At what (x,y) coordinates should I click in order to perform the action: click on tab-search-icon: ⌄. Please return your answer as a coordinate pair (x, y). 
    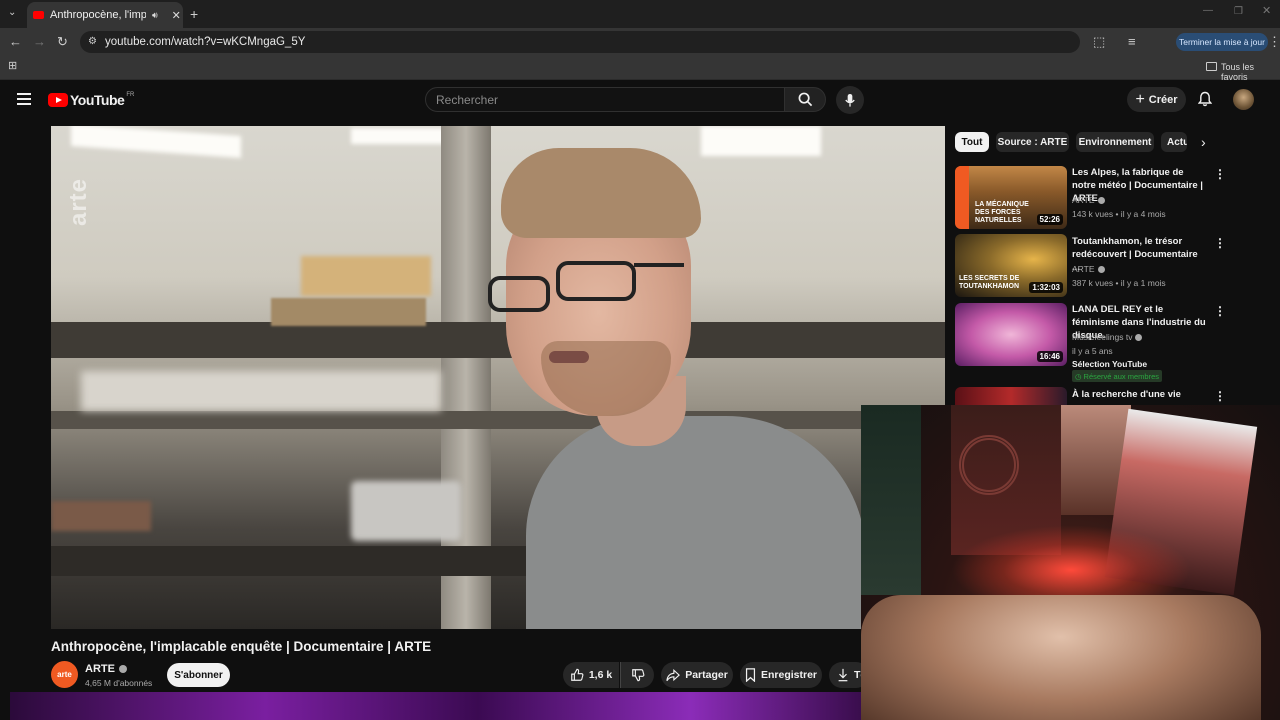
    Looking at the image, I should click on (12, 13).